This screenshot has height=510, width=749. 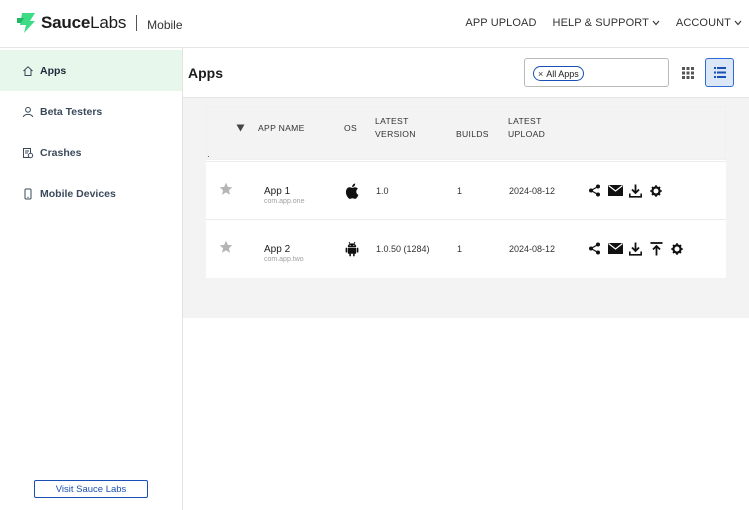 I want to click on app-version: 1.0.50 (1284), so click(x=403, y=249).